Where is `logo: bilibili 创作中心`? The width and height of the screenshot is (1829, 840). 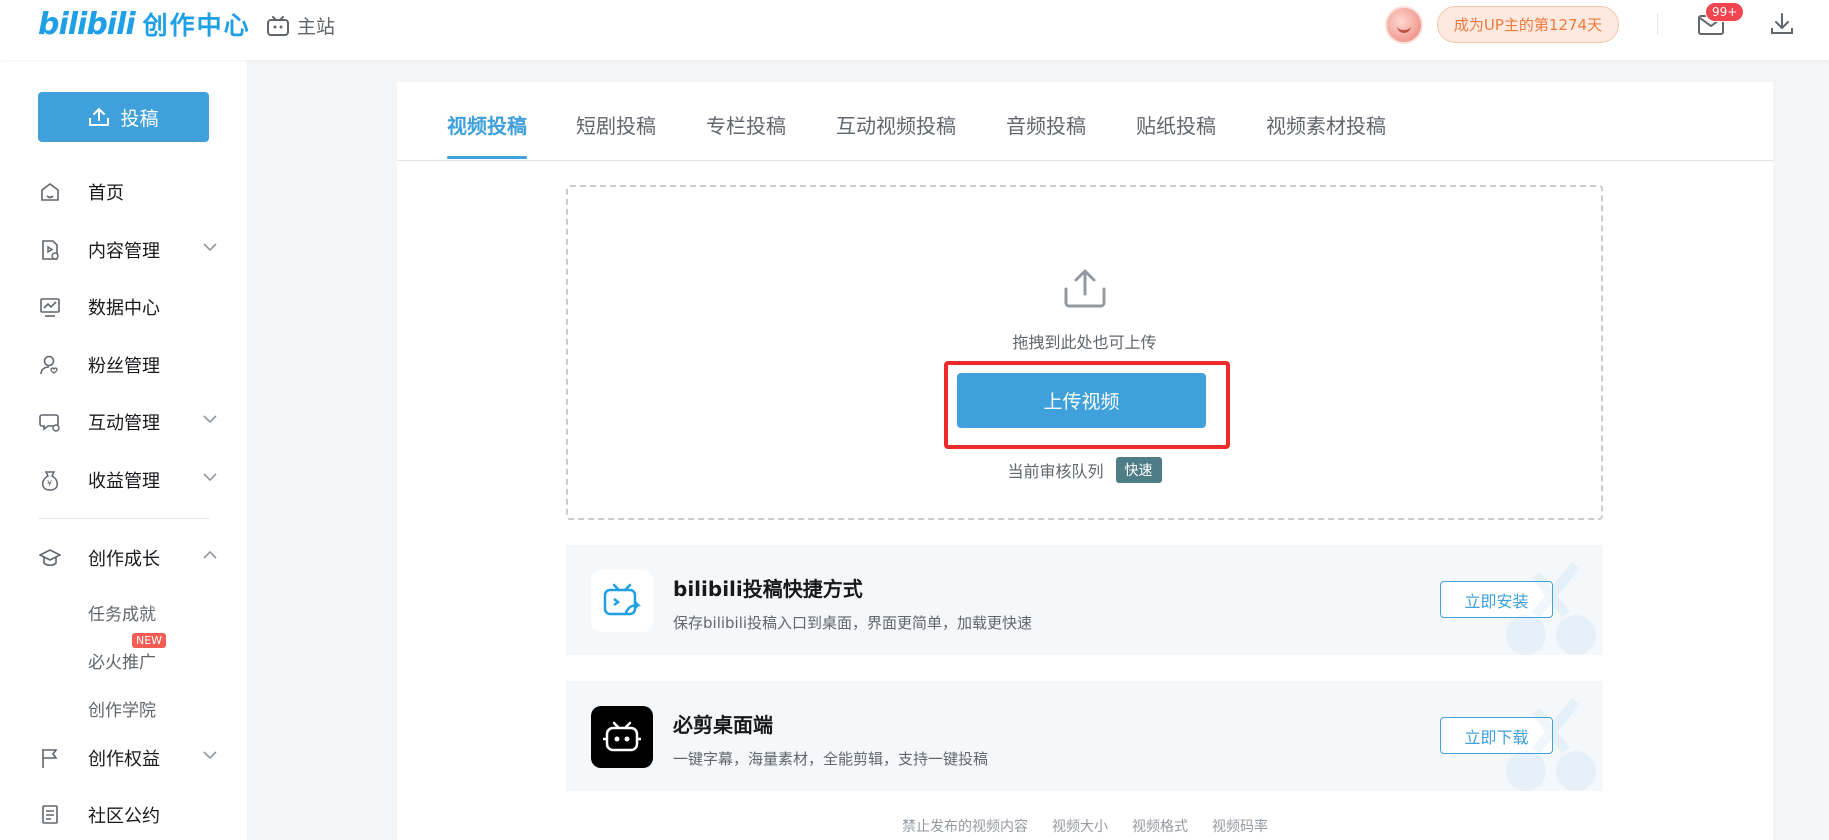 logo: bilibili 创作中心 is located at coordinates (144, 24).